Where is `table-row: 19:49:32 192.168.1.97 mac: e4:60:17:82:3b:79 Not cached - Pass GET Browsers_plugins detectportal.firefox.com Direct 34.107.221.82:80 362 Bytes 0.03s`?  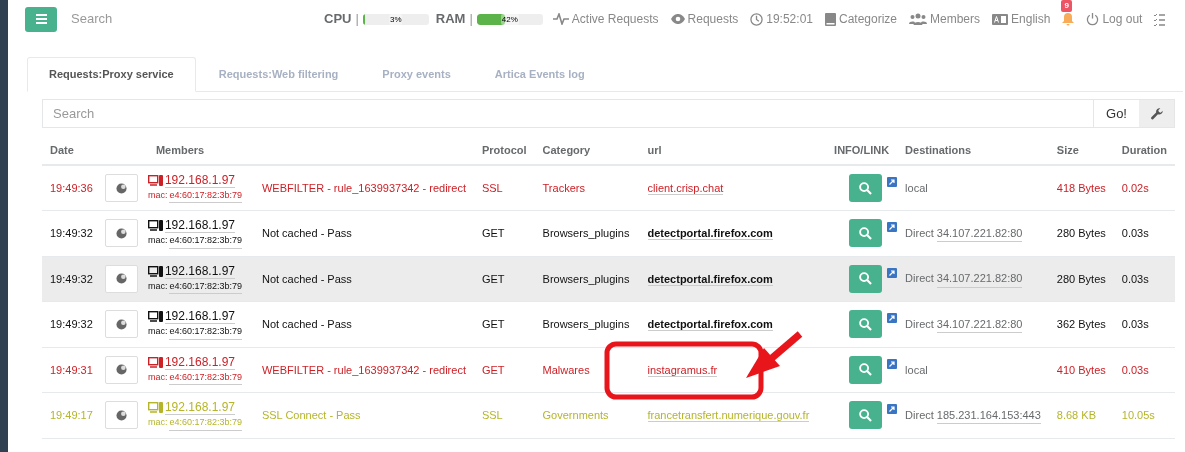 table-row: 19:49:32 192.168.1.97 mac: e4:60:17:82:3b:79 Not cached - Pass GET Browsers_plugins detectportal.firefox.com Direct 34.107.221.82:80 362 Bytes 0.03s is located at coordinates (608, 324).